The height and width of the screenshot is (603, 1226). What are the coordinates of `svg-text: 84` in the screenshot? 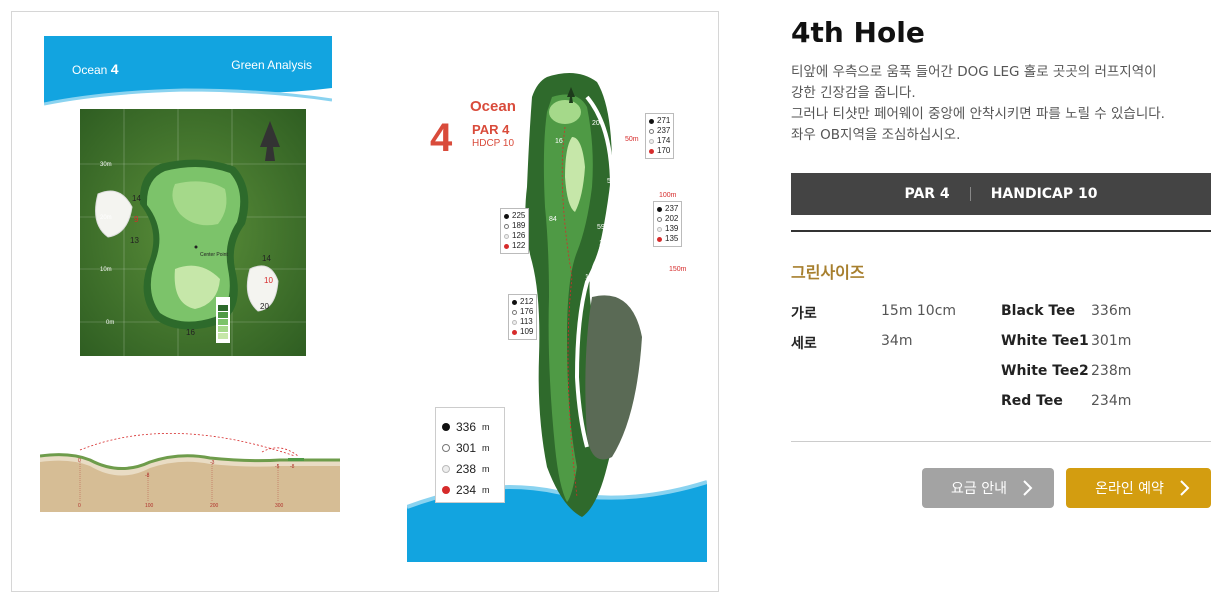 It's located at (553, 219).